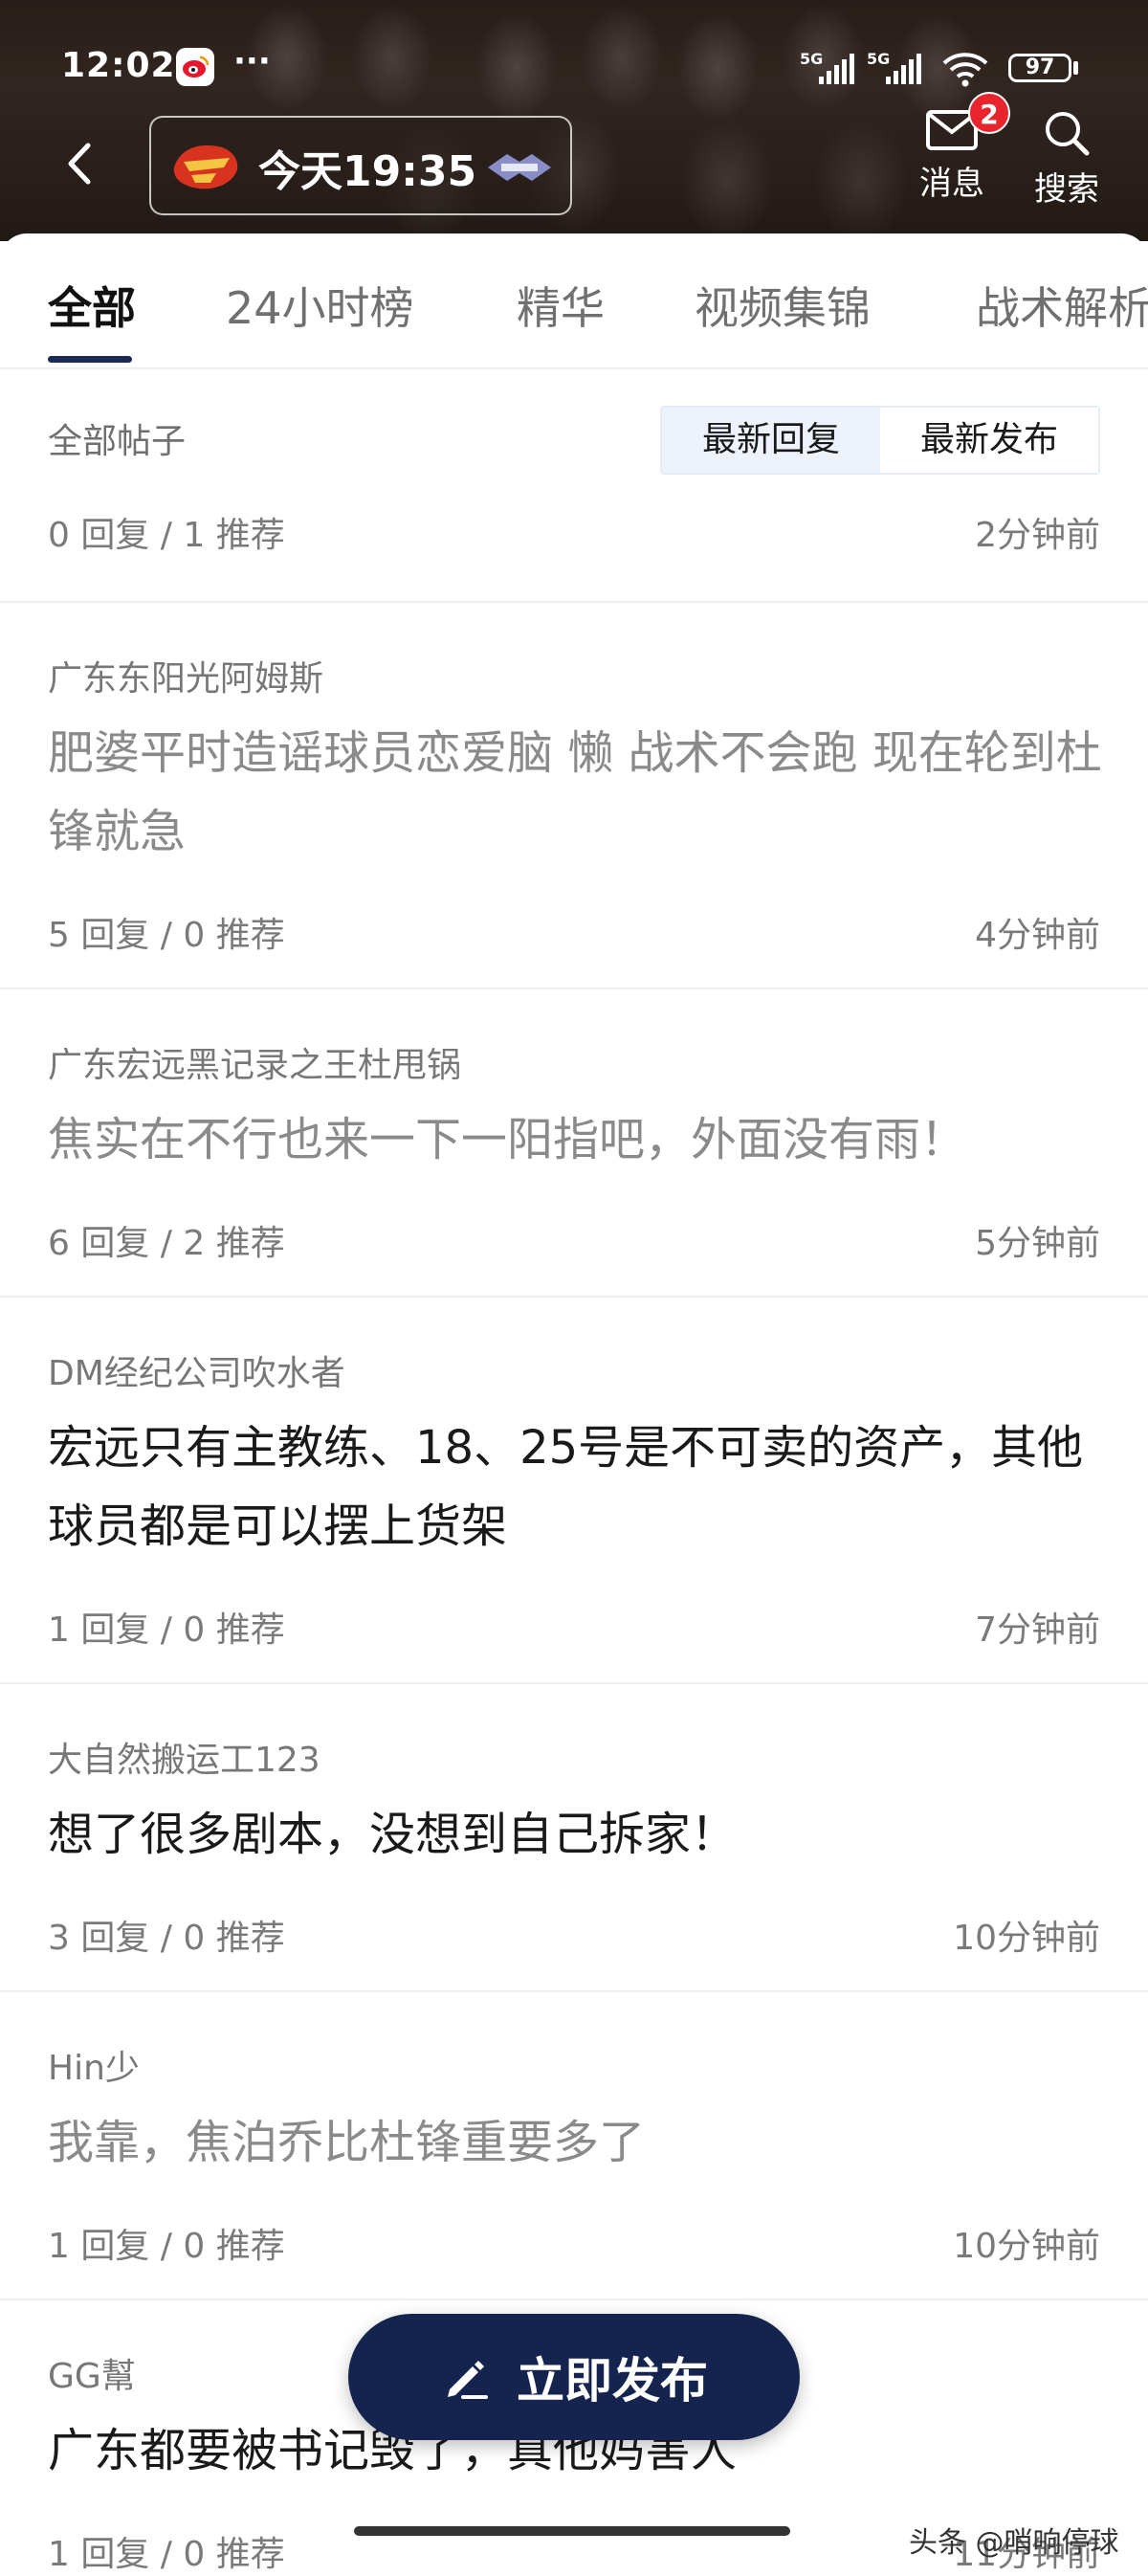  What do you see at coordinates (989, 440) in the screenshot?
I see `sort-latest-post: 最新发布` at bounding box center [989, 440].